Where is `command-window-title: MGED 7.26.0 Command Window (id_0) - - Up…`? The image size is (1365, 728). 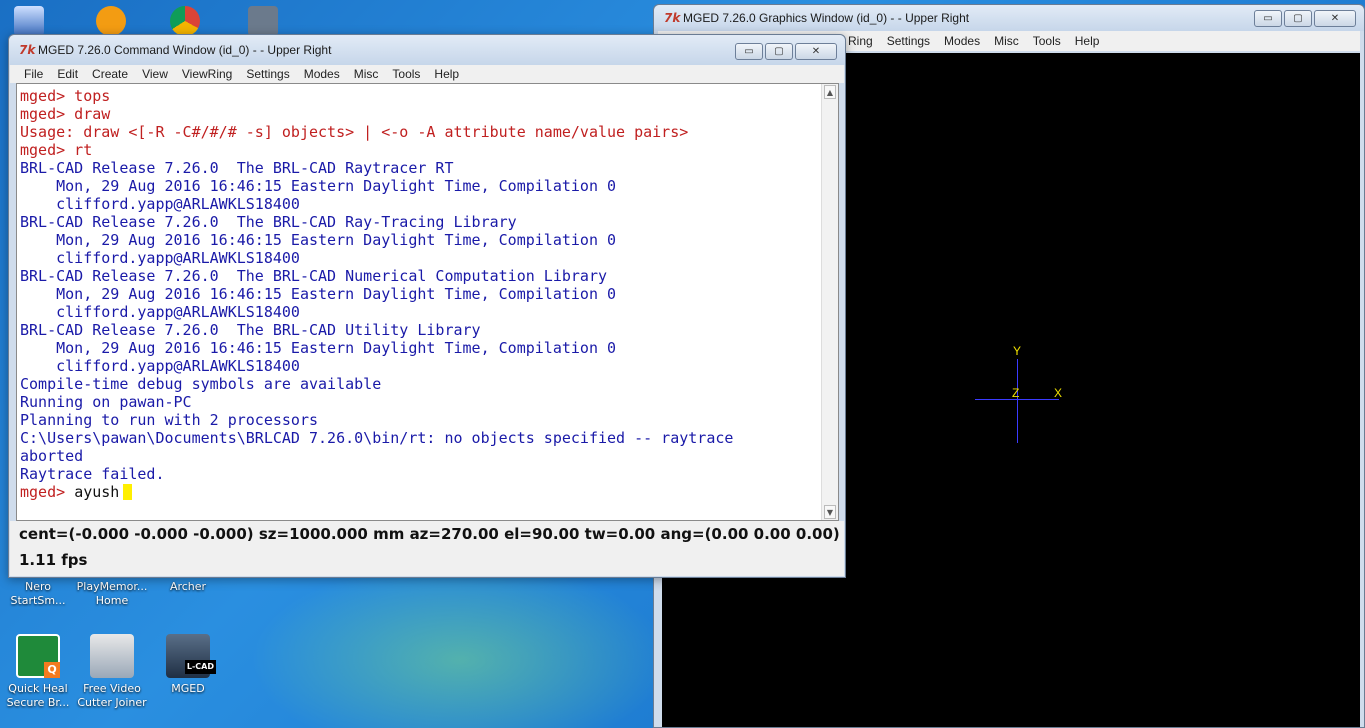
command-window-title: MGED 7.26.0 Command Window (id_0) - - Up… is located at coordinates (185, 50).